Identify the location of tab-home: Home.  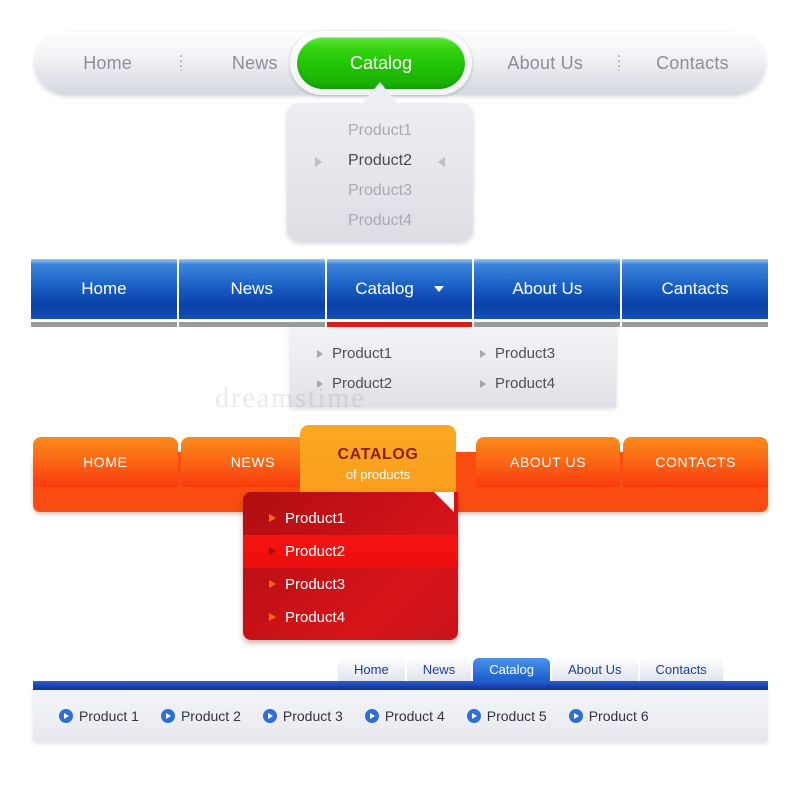
(371, 669).